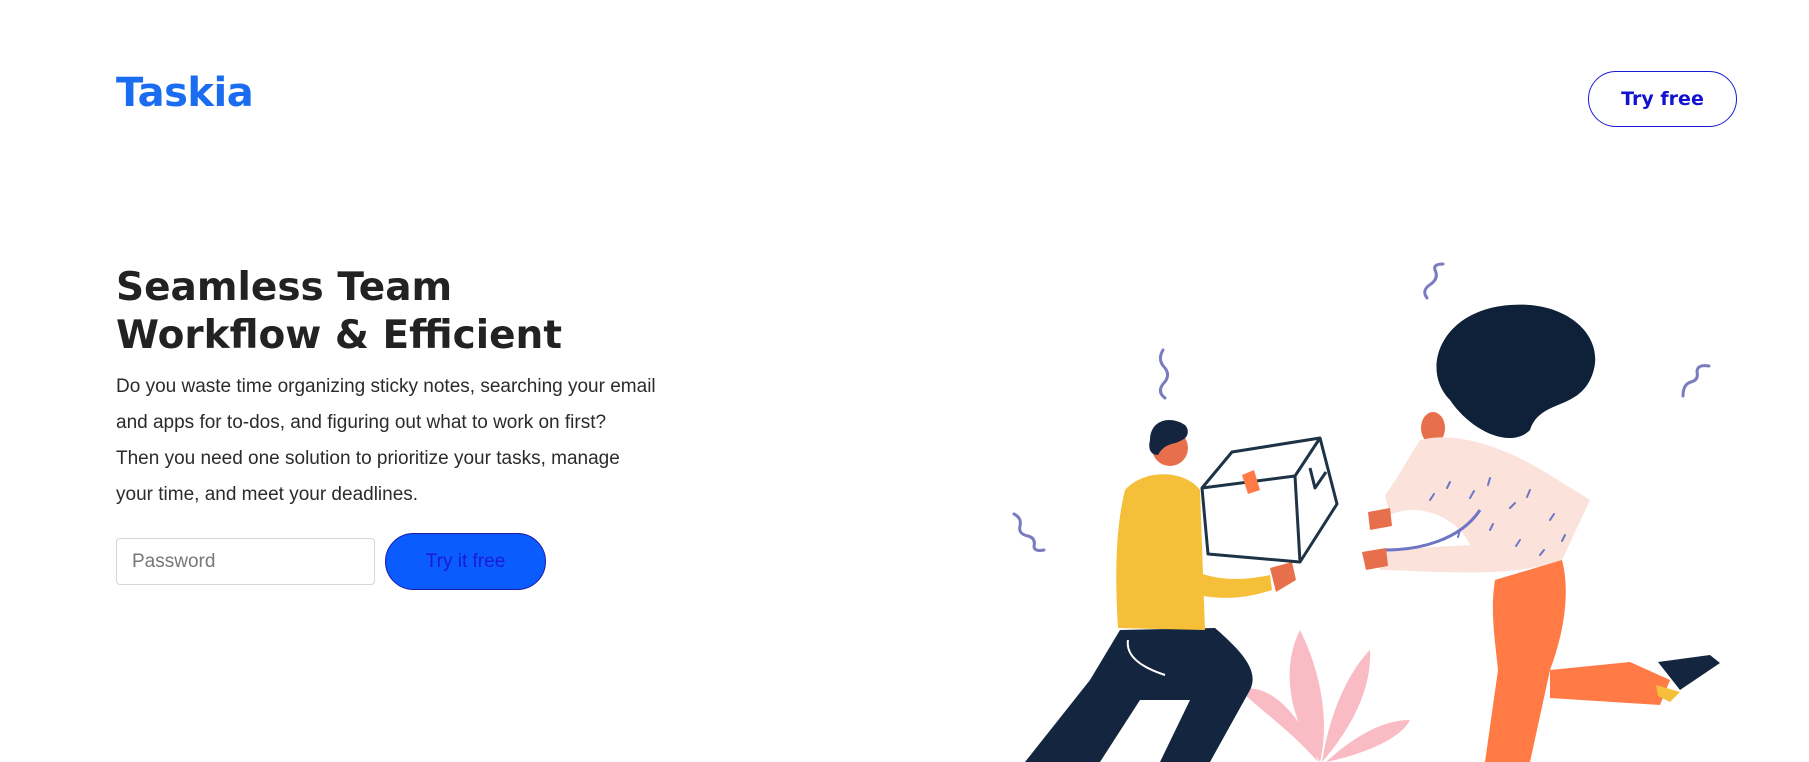 The image size is (1809, 762). What do you see at coordinates (267, 494) in the screenshot?
I see `hero-description-line-4: your time, and meet your deadlines.` at bounding box center [267, 494].